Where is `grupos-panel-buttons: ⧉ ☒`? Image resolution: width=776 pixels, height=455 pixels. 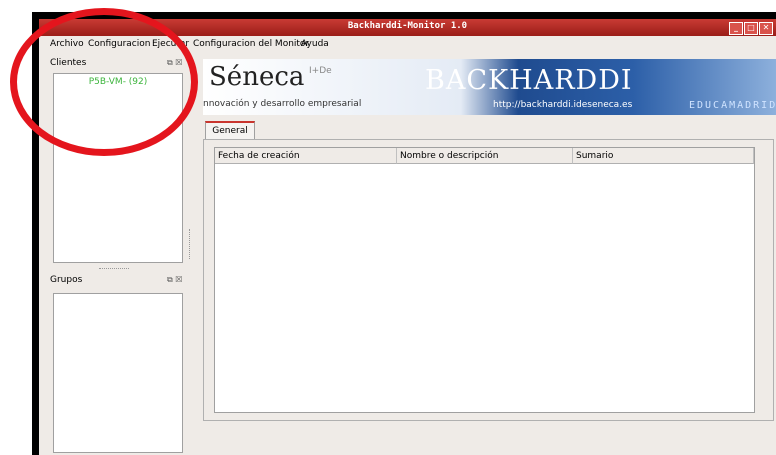
grupos-panel-buttons: ⧉ ☒ is located at coordinates (174, 280).